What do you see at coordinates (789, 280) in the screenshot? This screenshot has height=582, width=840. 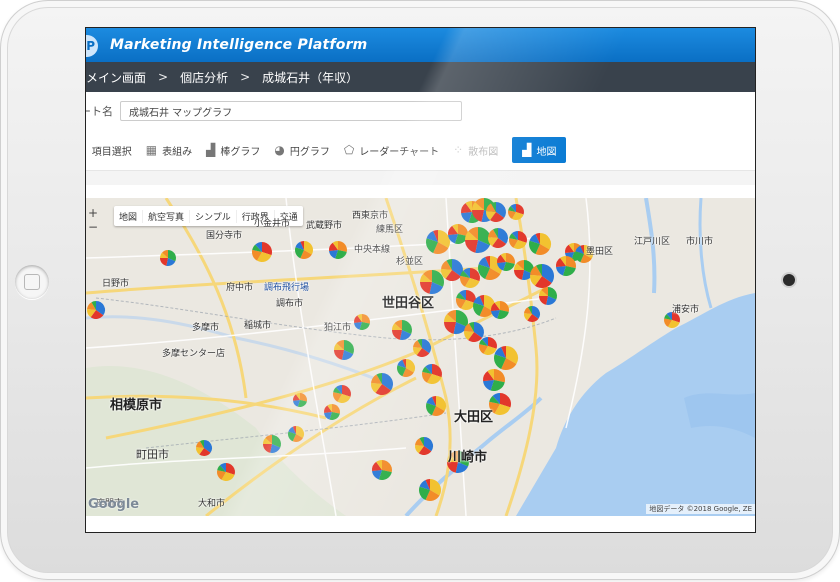 I see `camera-icon` at bounding box center [789, 280].